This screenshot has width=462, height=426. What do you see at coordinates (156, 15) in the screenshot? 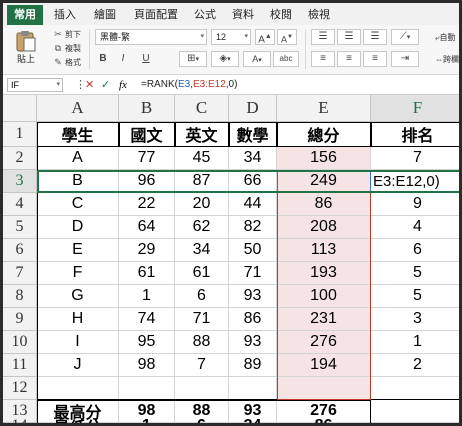
I see `tab-page-layout: 頁面配置` at bounding box center [156, 15].